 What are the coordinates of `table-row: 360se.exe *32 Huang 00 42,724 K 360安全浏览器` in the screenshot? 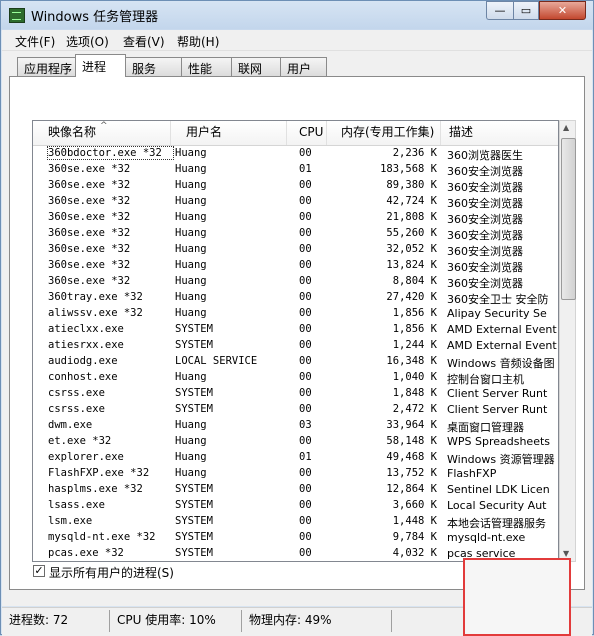 It's located at (295, 202).